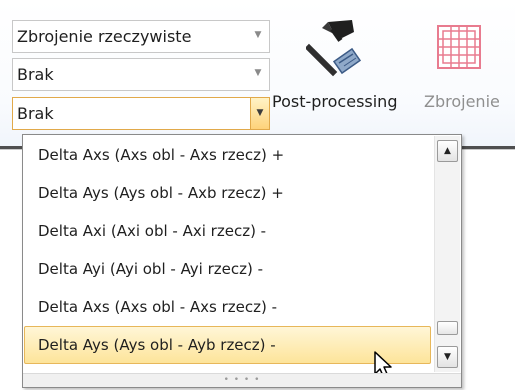 Image resolution: width=515 pixels, height=390 pixels. Describe the element at coordinates (334, 48) in the screenshot. I see `hammer-icon` at that location.